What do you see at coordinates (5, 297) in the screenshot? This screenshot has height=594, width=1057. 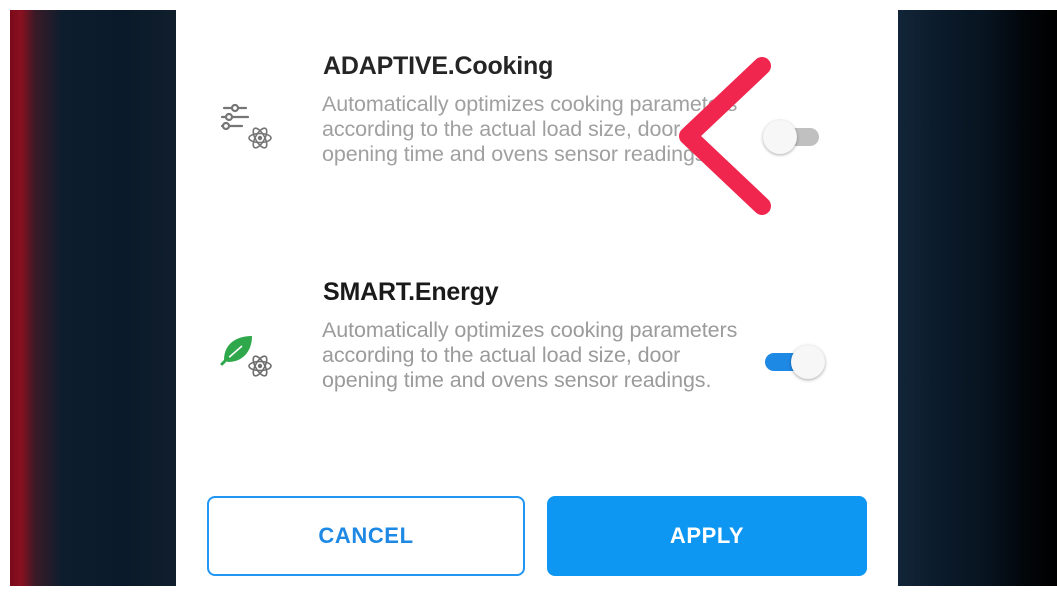 I see `frame-edge` at bounding box center [5, 297].